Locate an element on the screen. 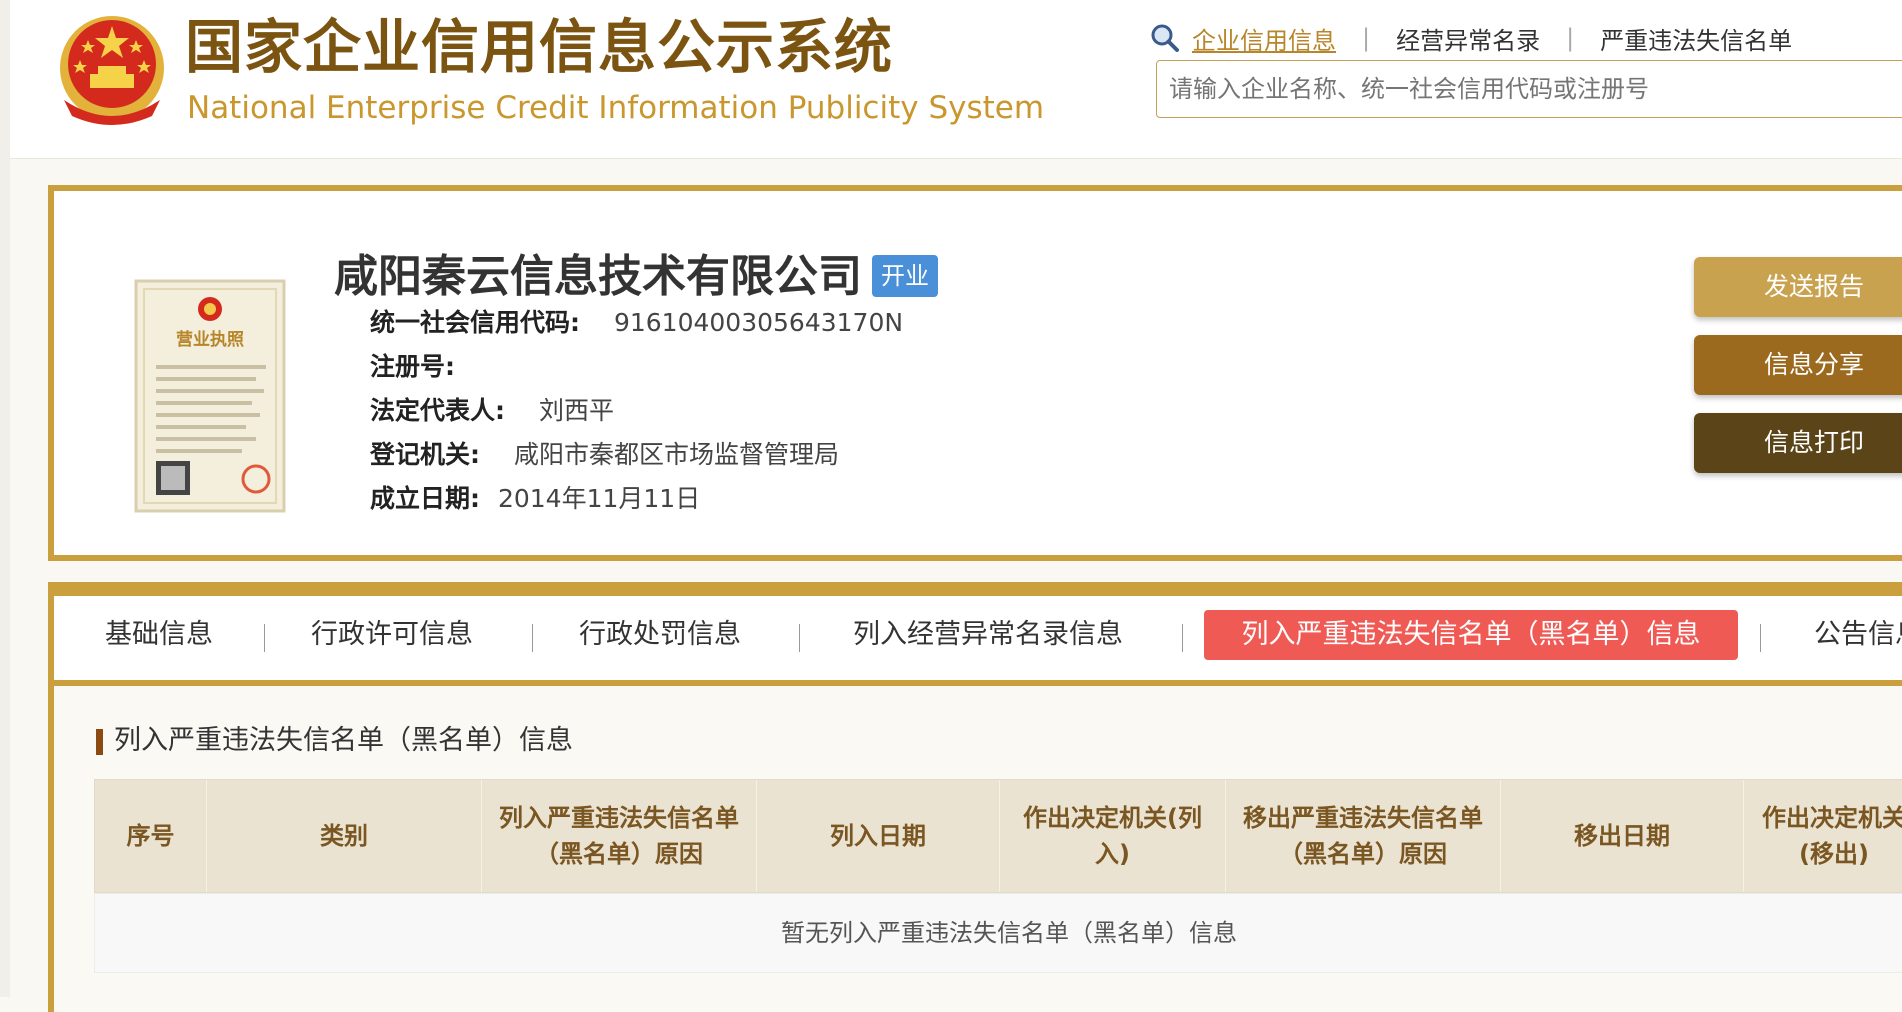 The height and width of the screenshot is (1012, 1902). tab-admin-license: 行政许可信息 is located at coordinates (392, 635).